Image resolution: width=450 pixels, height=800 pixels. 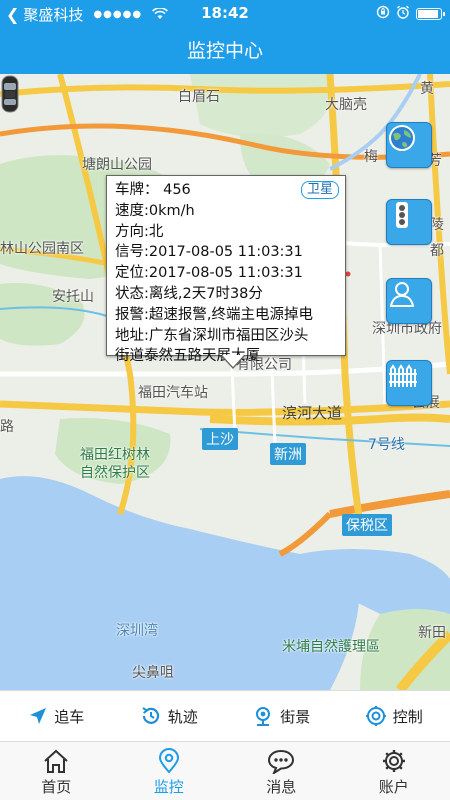 I want to click on tab-home: 首页, so click(x=56, y=771).